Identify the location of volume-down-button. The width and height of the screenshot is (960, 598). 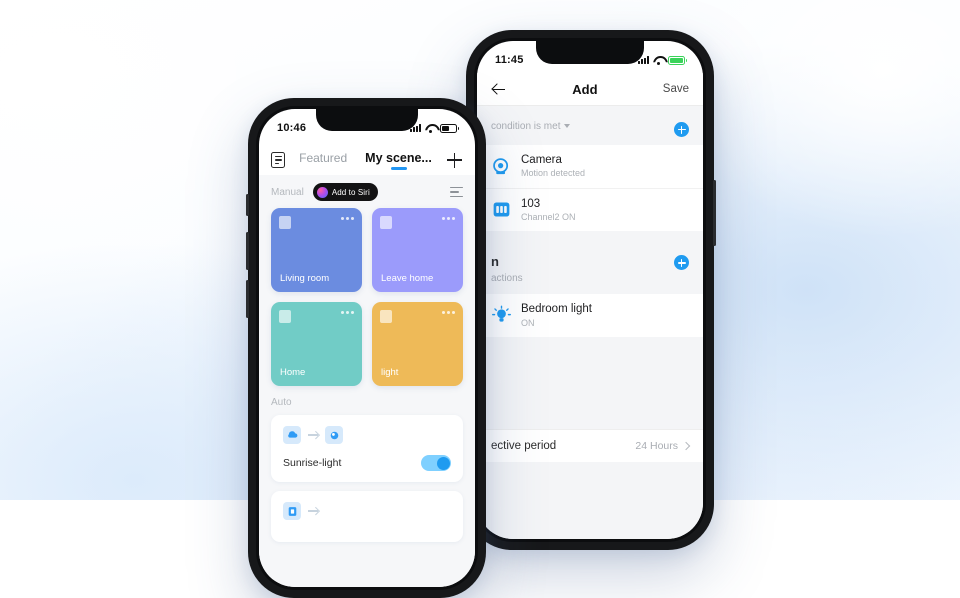
(247, 299).